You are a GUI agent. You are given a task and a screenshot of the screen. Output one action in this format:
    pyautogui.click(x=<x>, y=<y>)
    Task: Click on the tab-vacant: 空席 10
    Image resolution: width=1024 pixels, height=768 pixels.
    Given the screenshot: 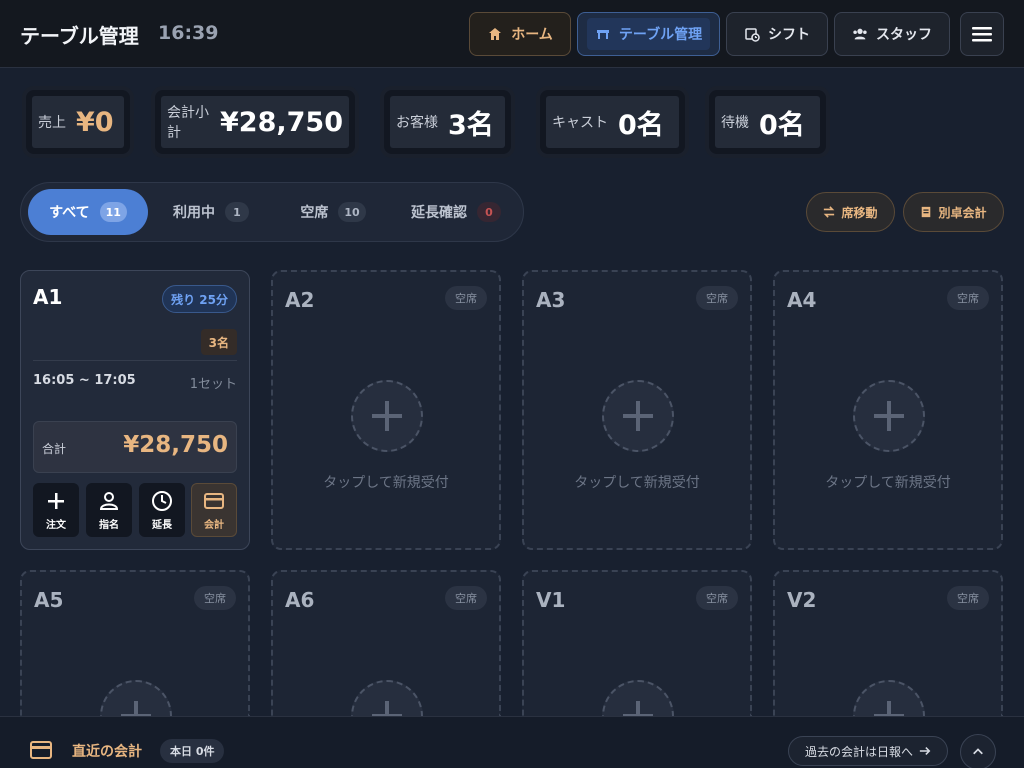 What is the action you would take?
    pyautogui.click(x=333, y=212)
    